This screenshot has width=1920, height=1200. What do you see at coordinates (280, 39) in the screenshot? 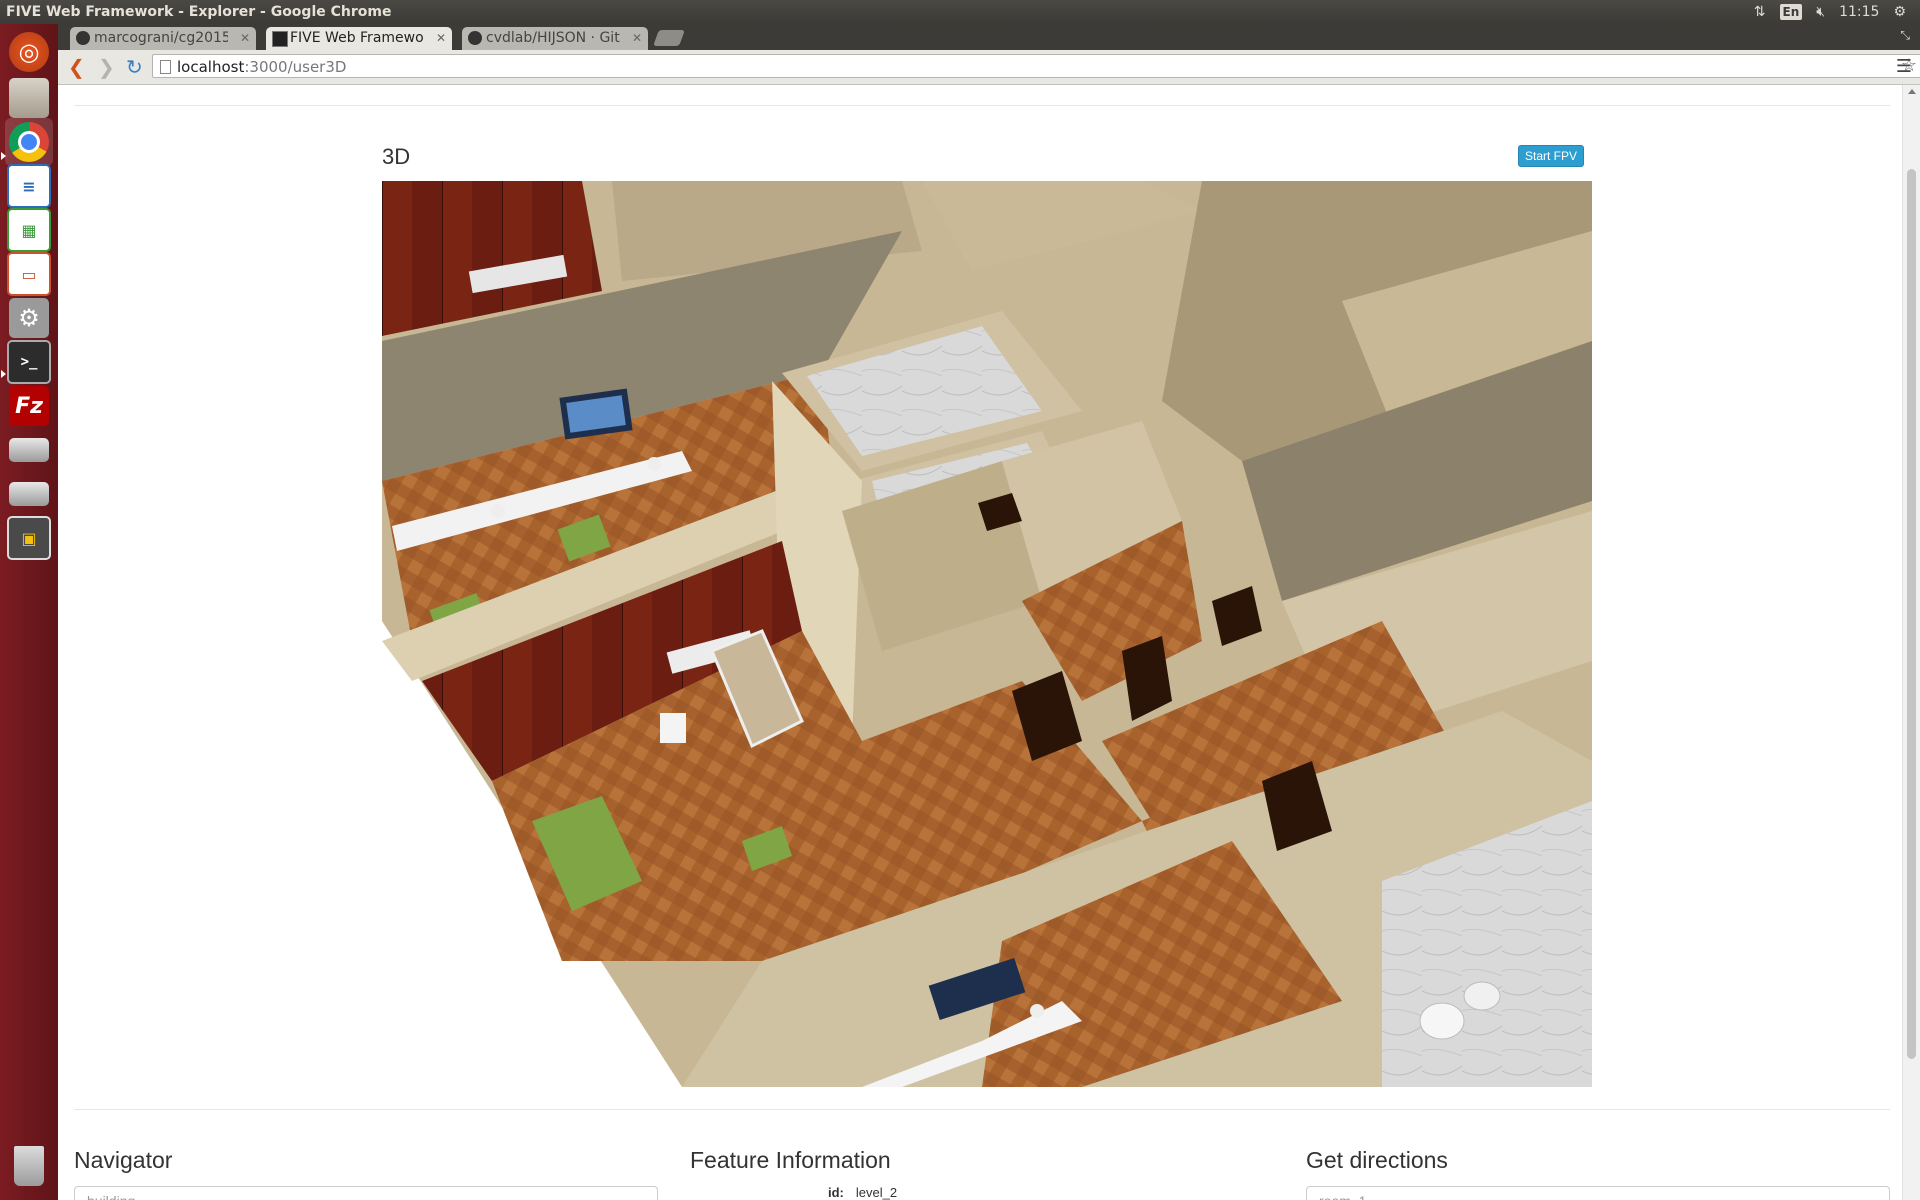
I see `page-icon` at bounding box center [280, 39].